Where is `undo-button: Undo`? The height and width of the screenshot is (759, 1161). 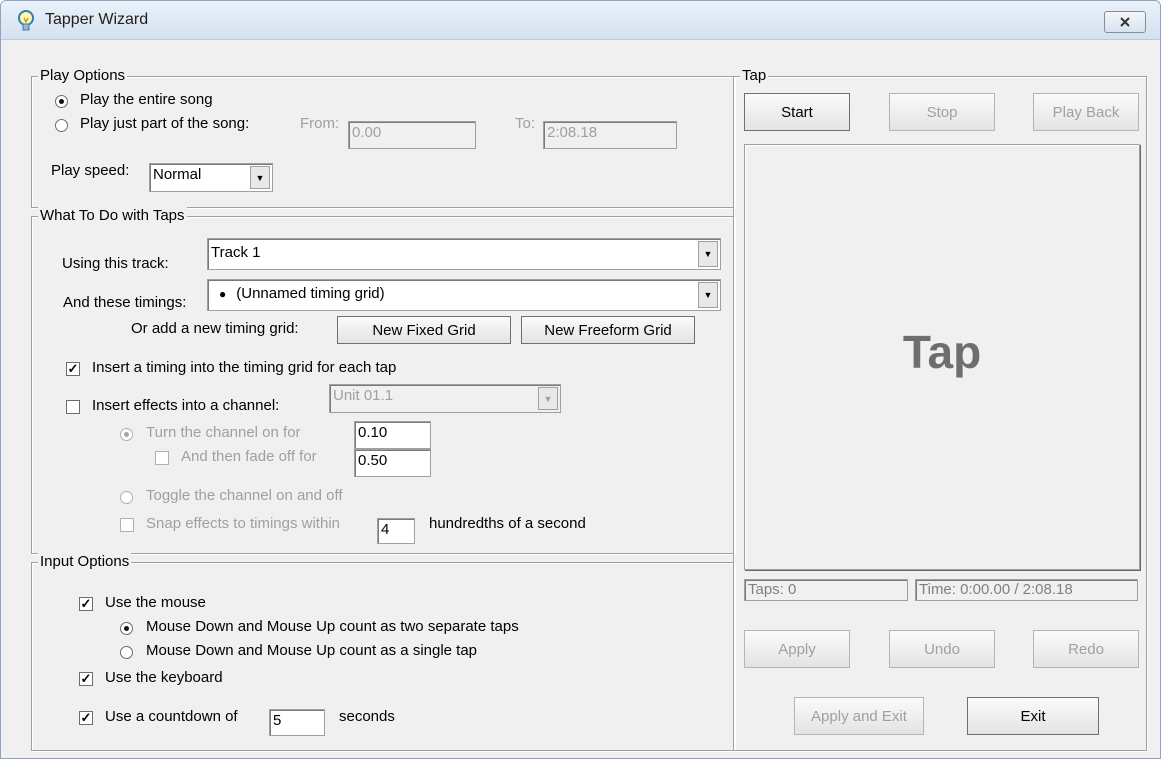
undo-button: Undo is located at coordinates (942, 649).